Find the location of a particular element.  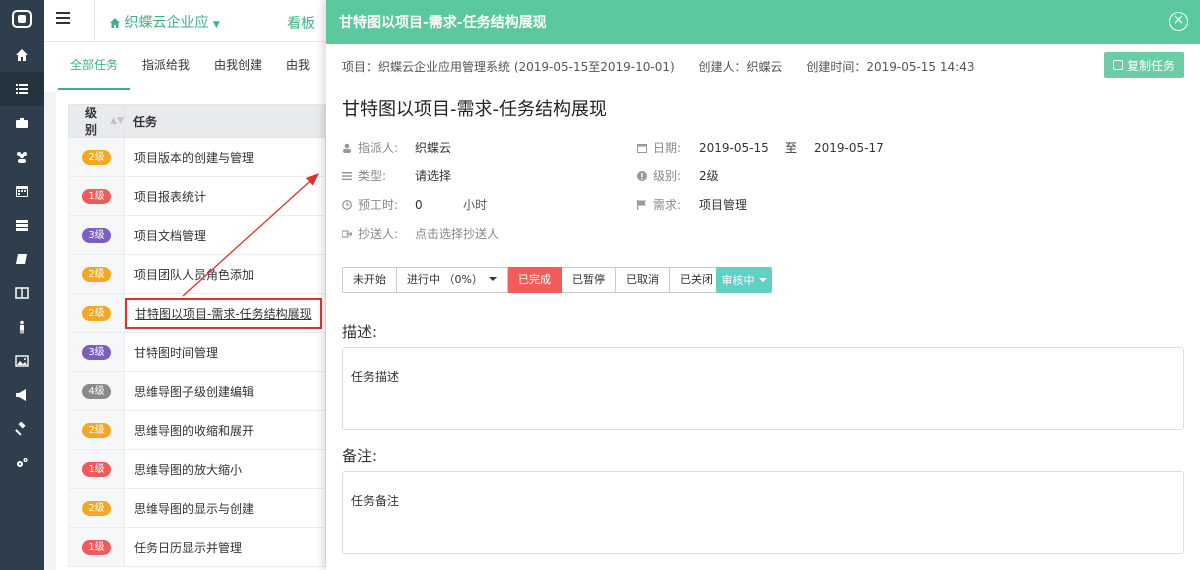

task-name: 思维导图子级创建编辑 is located at coordinates (194, 391).